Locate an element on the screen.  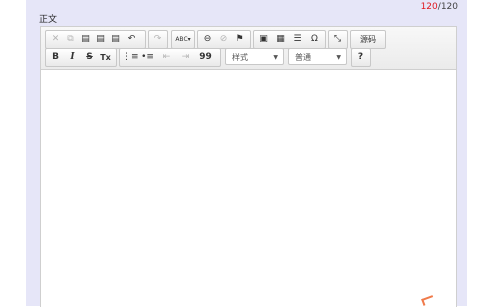
body-field-label: 正文 is located at coordinates (48, 20).